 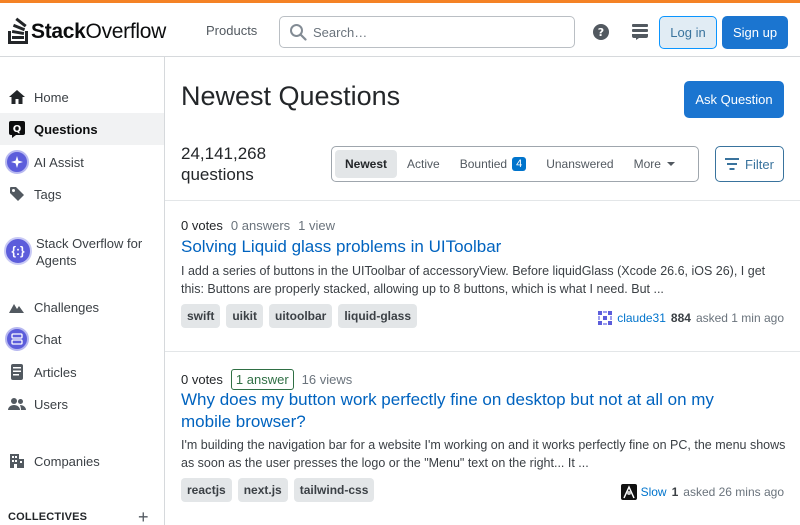 I want to click on sidebar-item-label: Companies, so click(x=67, y=461).